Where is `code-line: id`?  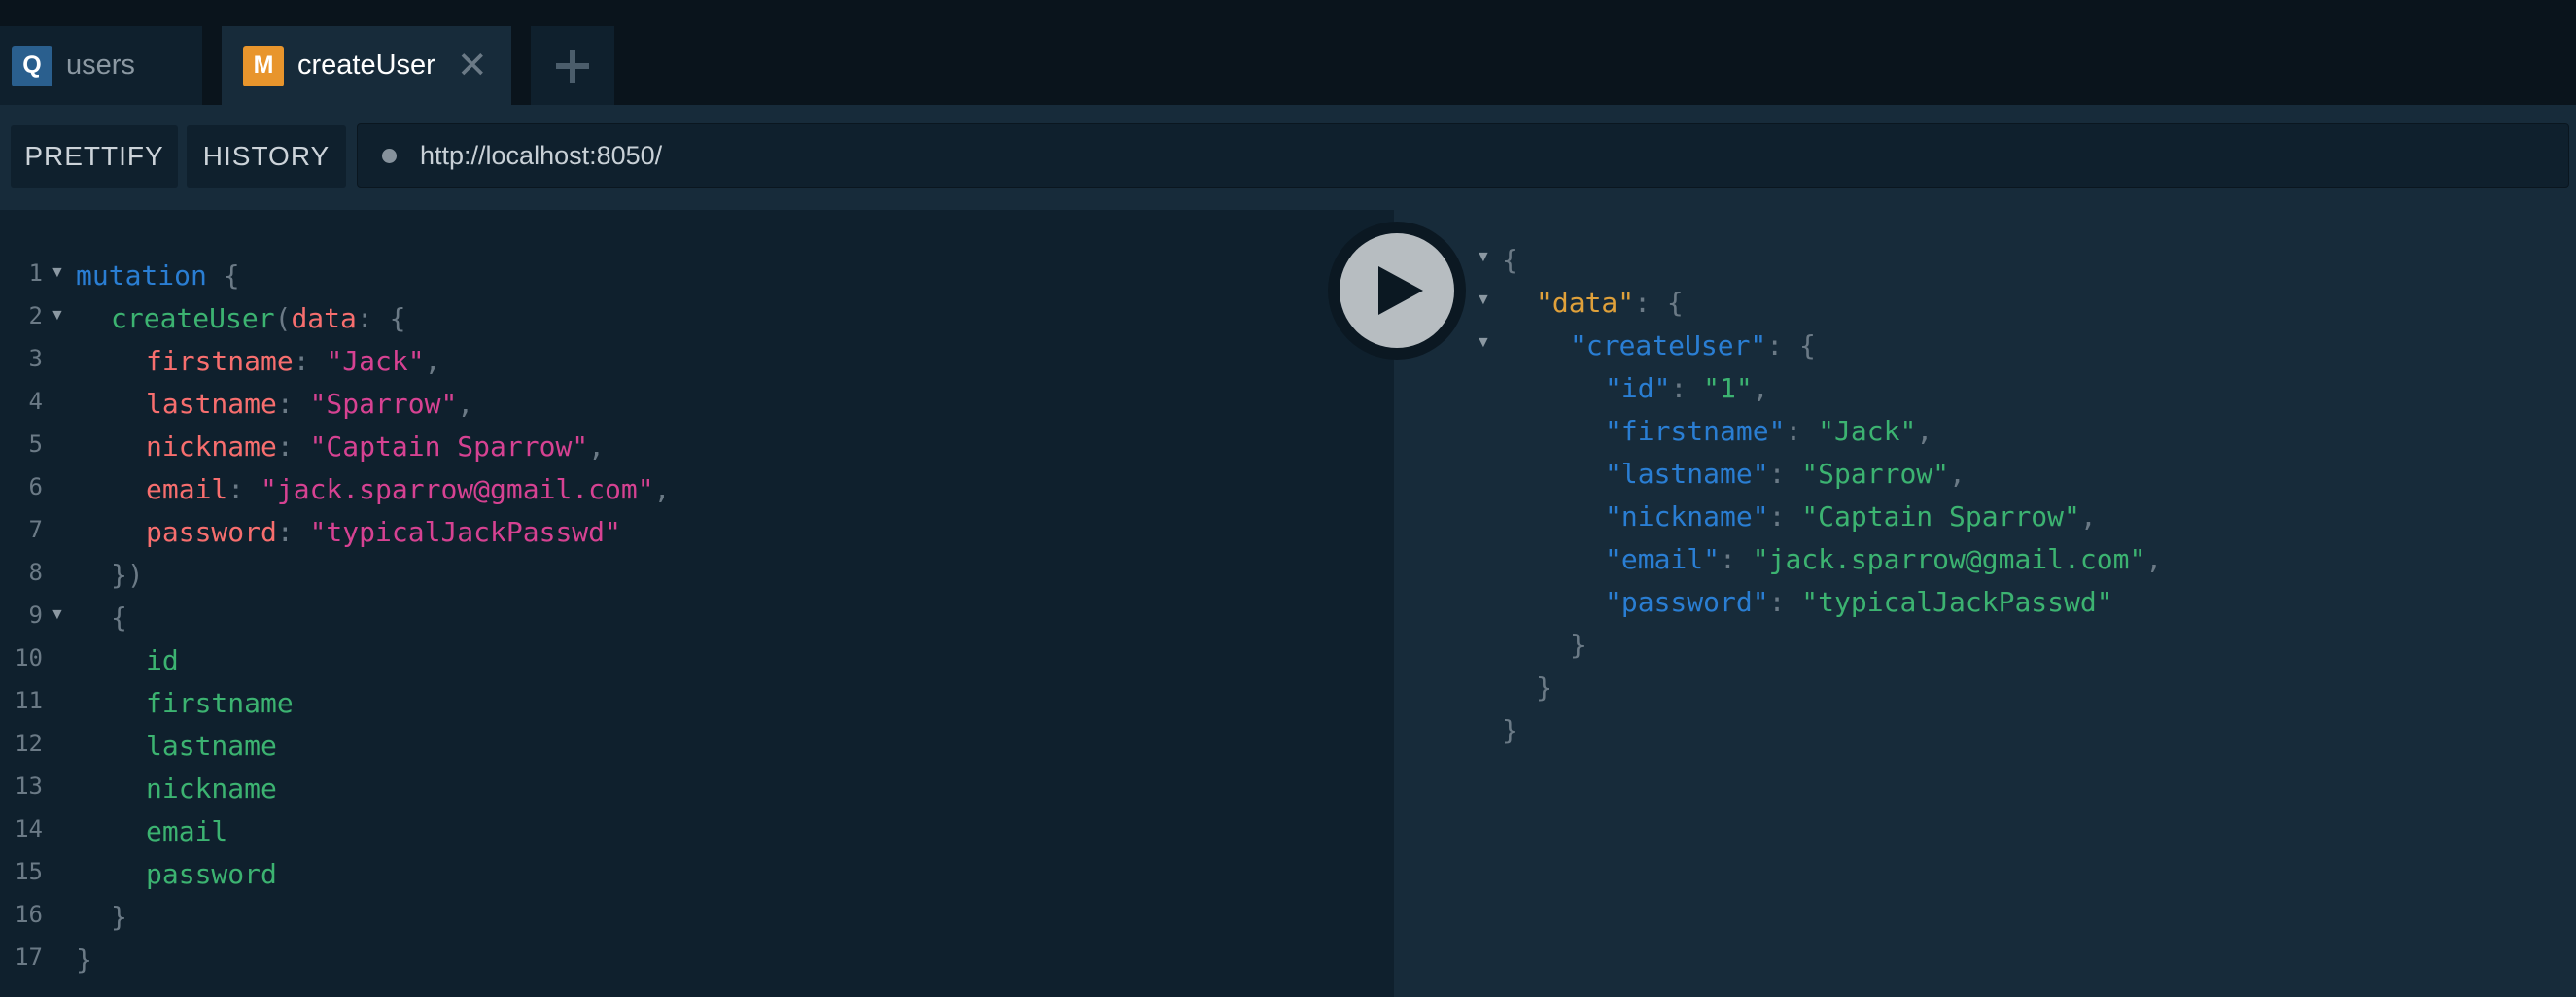
code-line: id is located at coordinates (162, 660).